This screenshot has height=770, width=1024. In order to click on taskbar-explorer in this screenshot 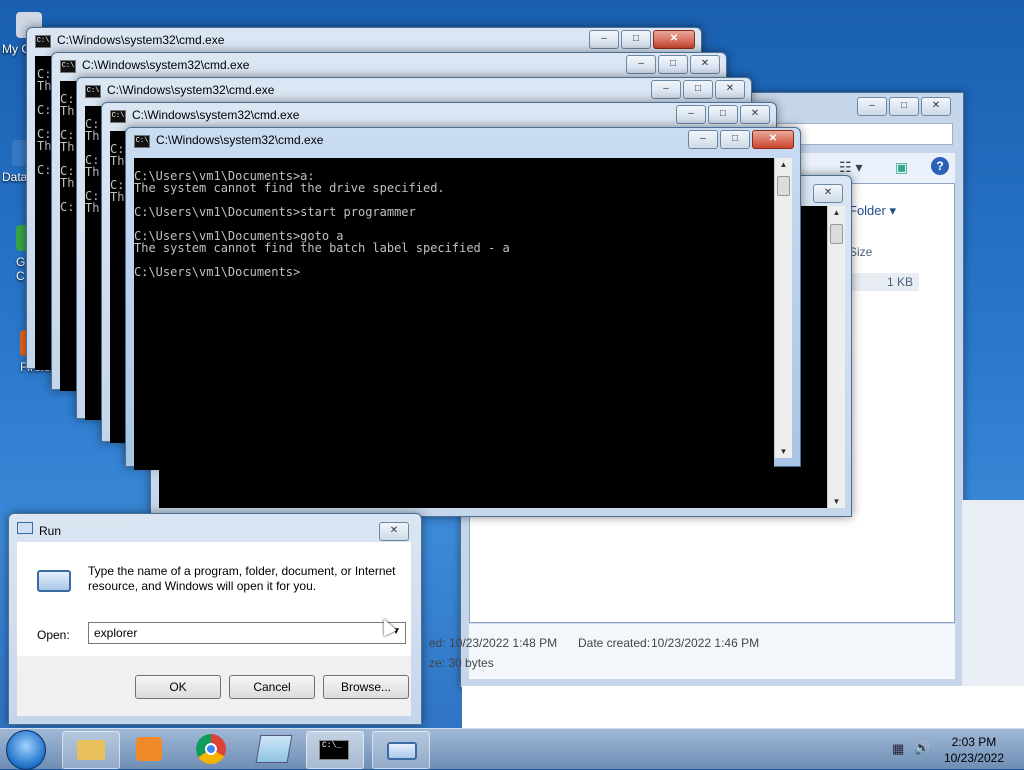, I will do `click(91, 750)`.